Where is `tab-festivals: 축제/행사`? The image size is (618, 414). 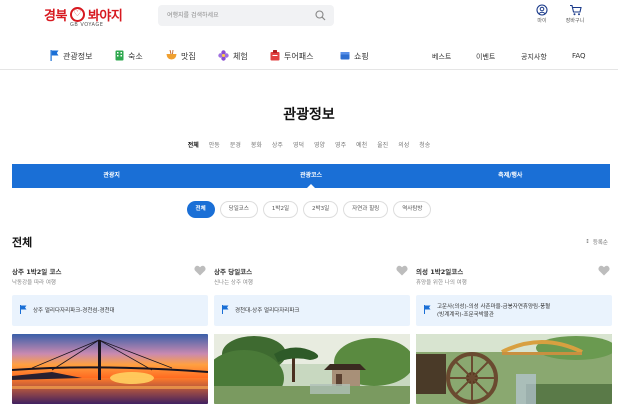
tab-festivals: 축제/행사 is located at coordinates (510, 176).